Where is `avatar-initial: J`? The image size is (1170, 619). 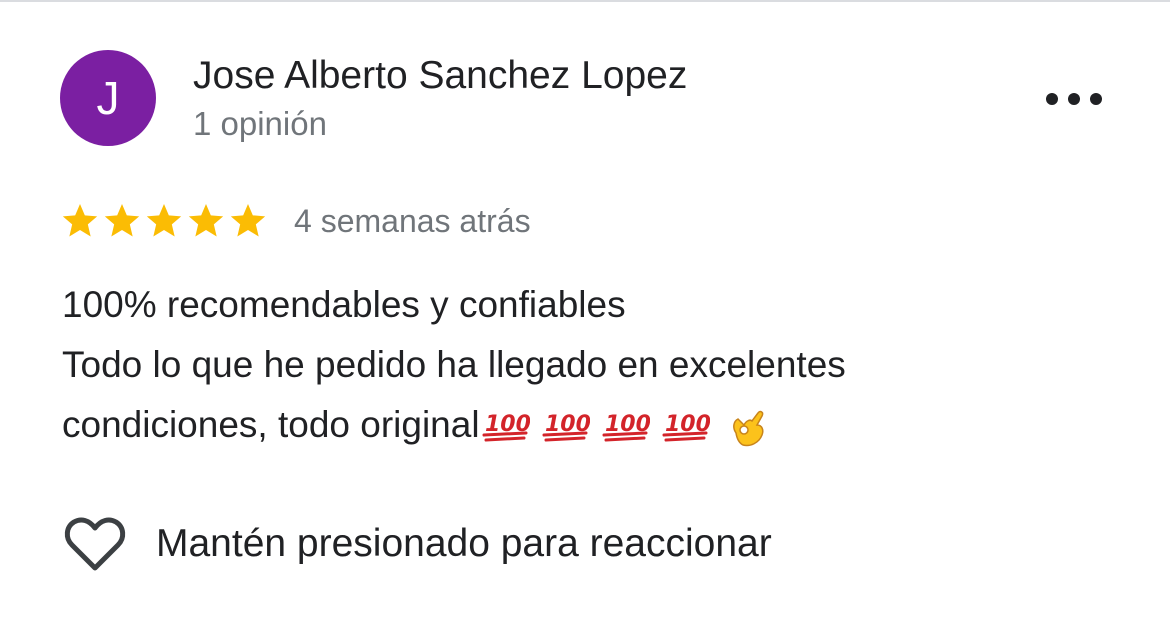
avatar-initial: J is located at coordinates (108, 98).